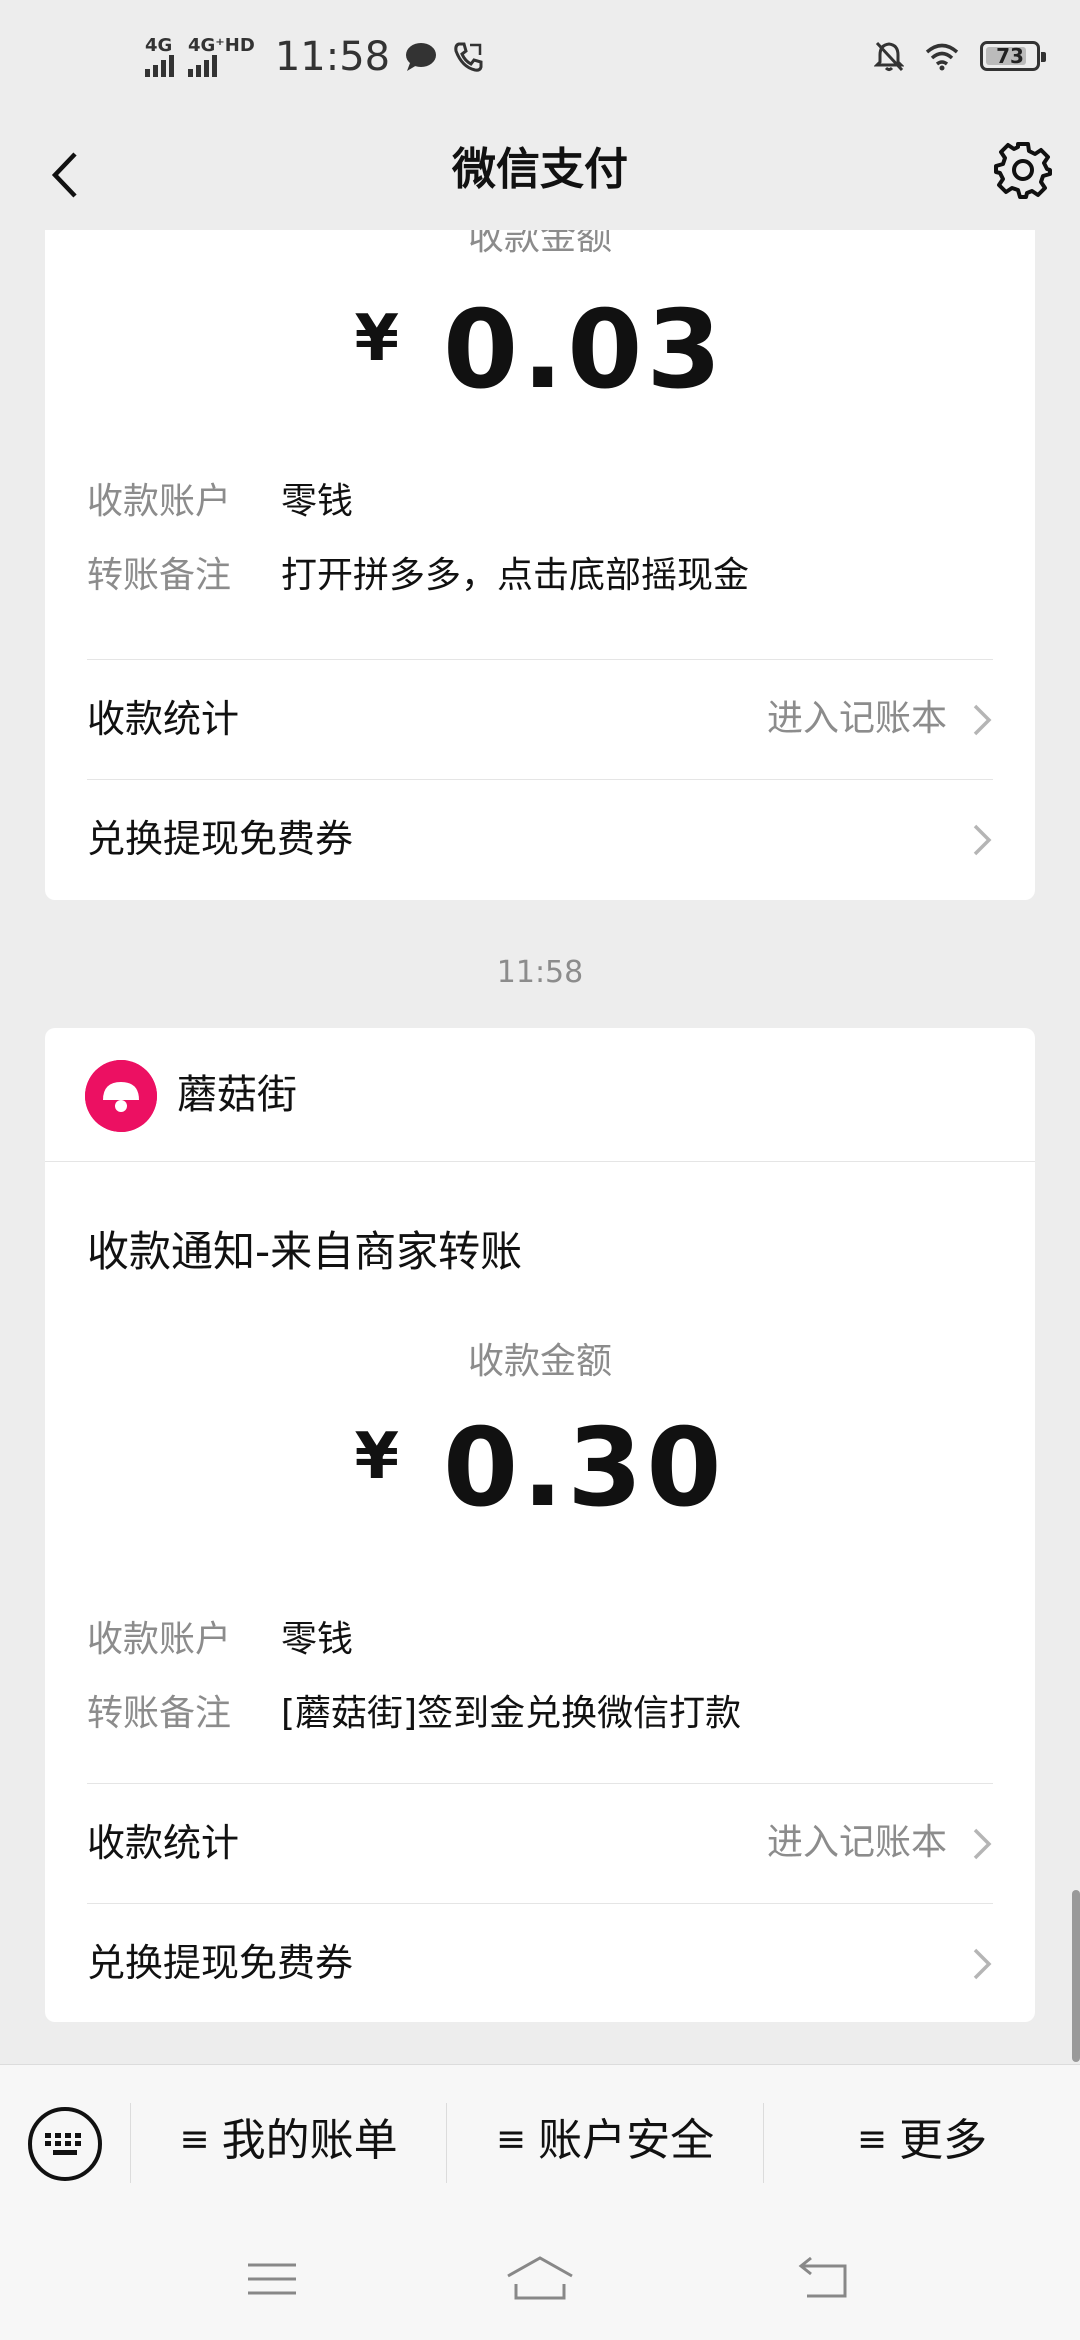 The image size is (1080, 2340). I want to click on phone-call-icon, so click(468, 57).